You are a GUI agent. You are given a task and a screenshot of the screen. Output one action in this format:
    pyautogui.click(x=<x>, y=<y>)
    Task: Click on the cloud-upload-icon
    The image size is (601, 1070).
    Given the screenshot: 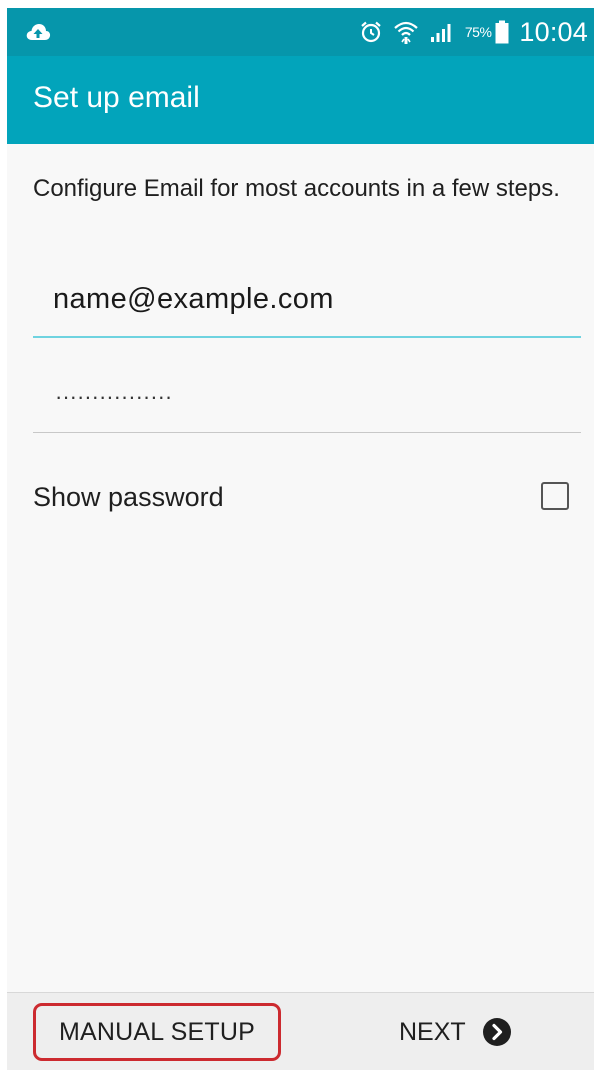 What is the action you would take?
    pyautogui.click(x=38, y=32)
    